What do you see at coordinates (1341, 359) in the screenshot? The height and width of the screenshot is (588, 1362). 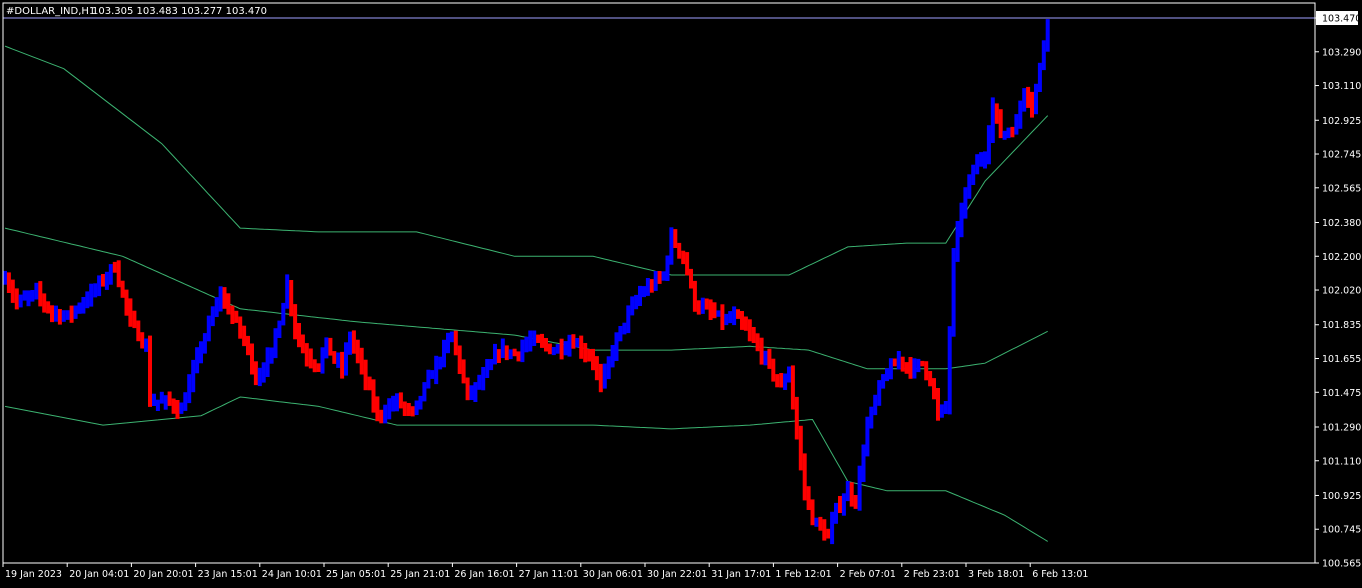 I see `y-tick-label: 101.655` at bounding box center [1341, 359].